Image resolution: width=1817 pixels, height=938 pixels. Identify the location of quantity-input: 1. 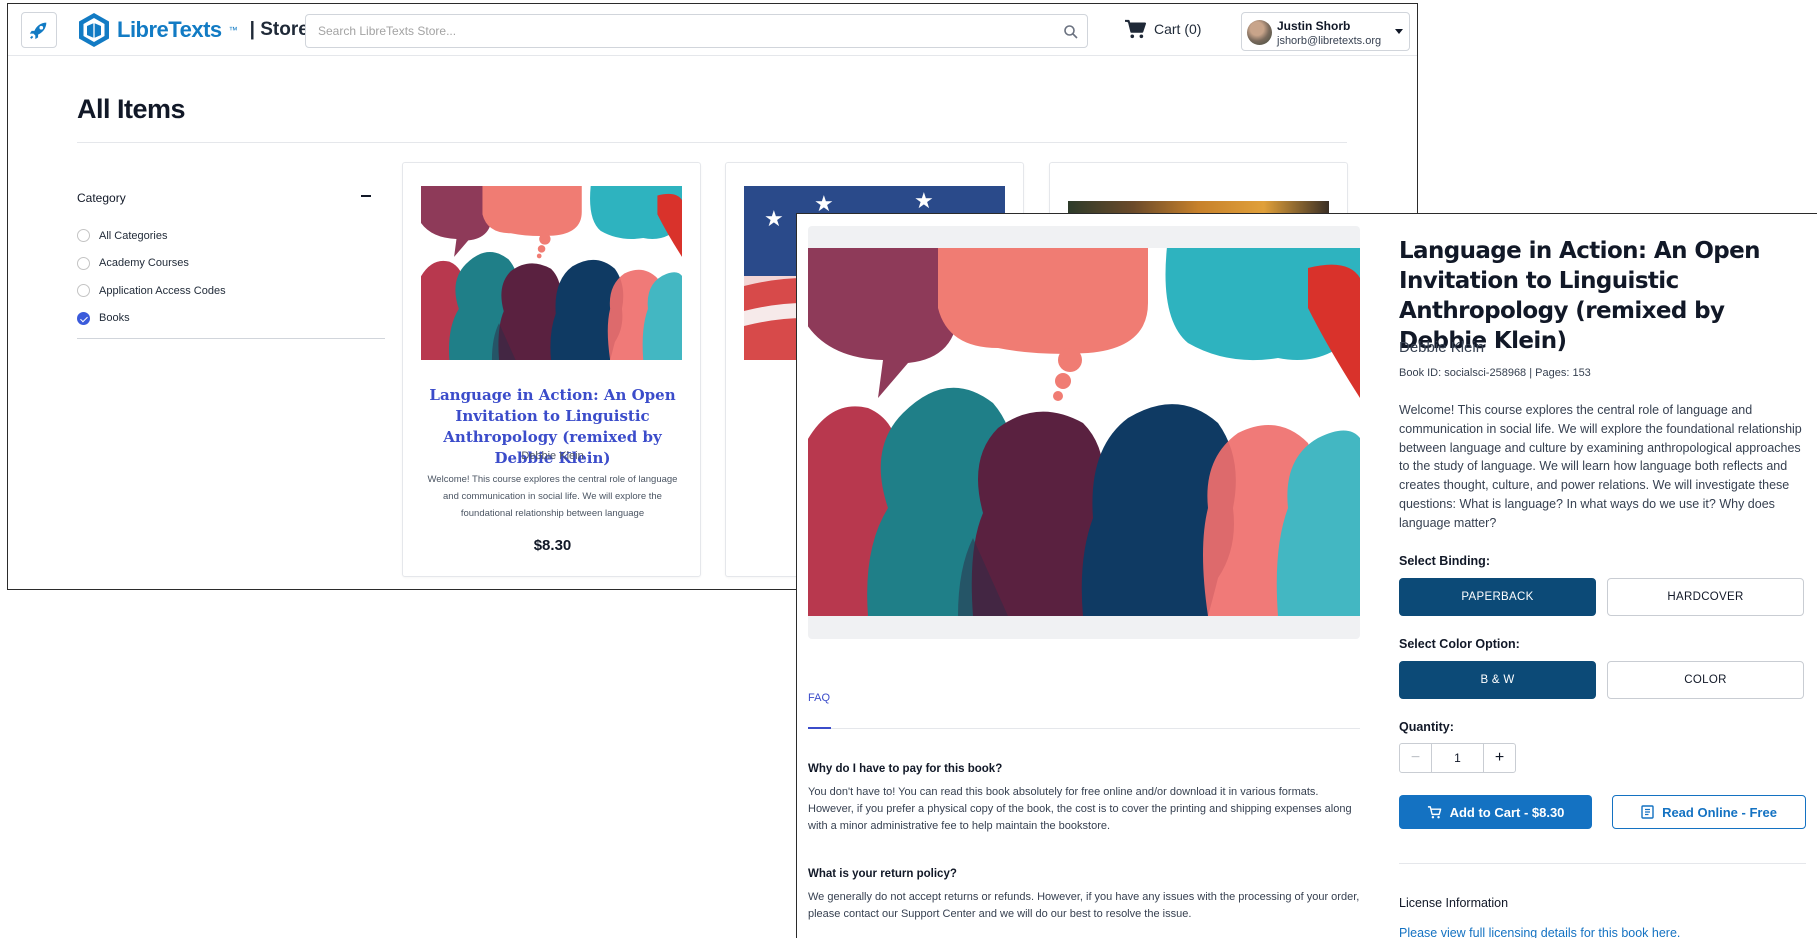
(1457, 758).